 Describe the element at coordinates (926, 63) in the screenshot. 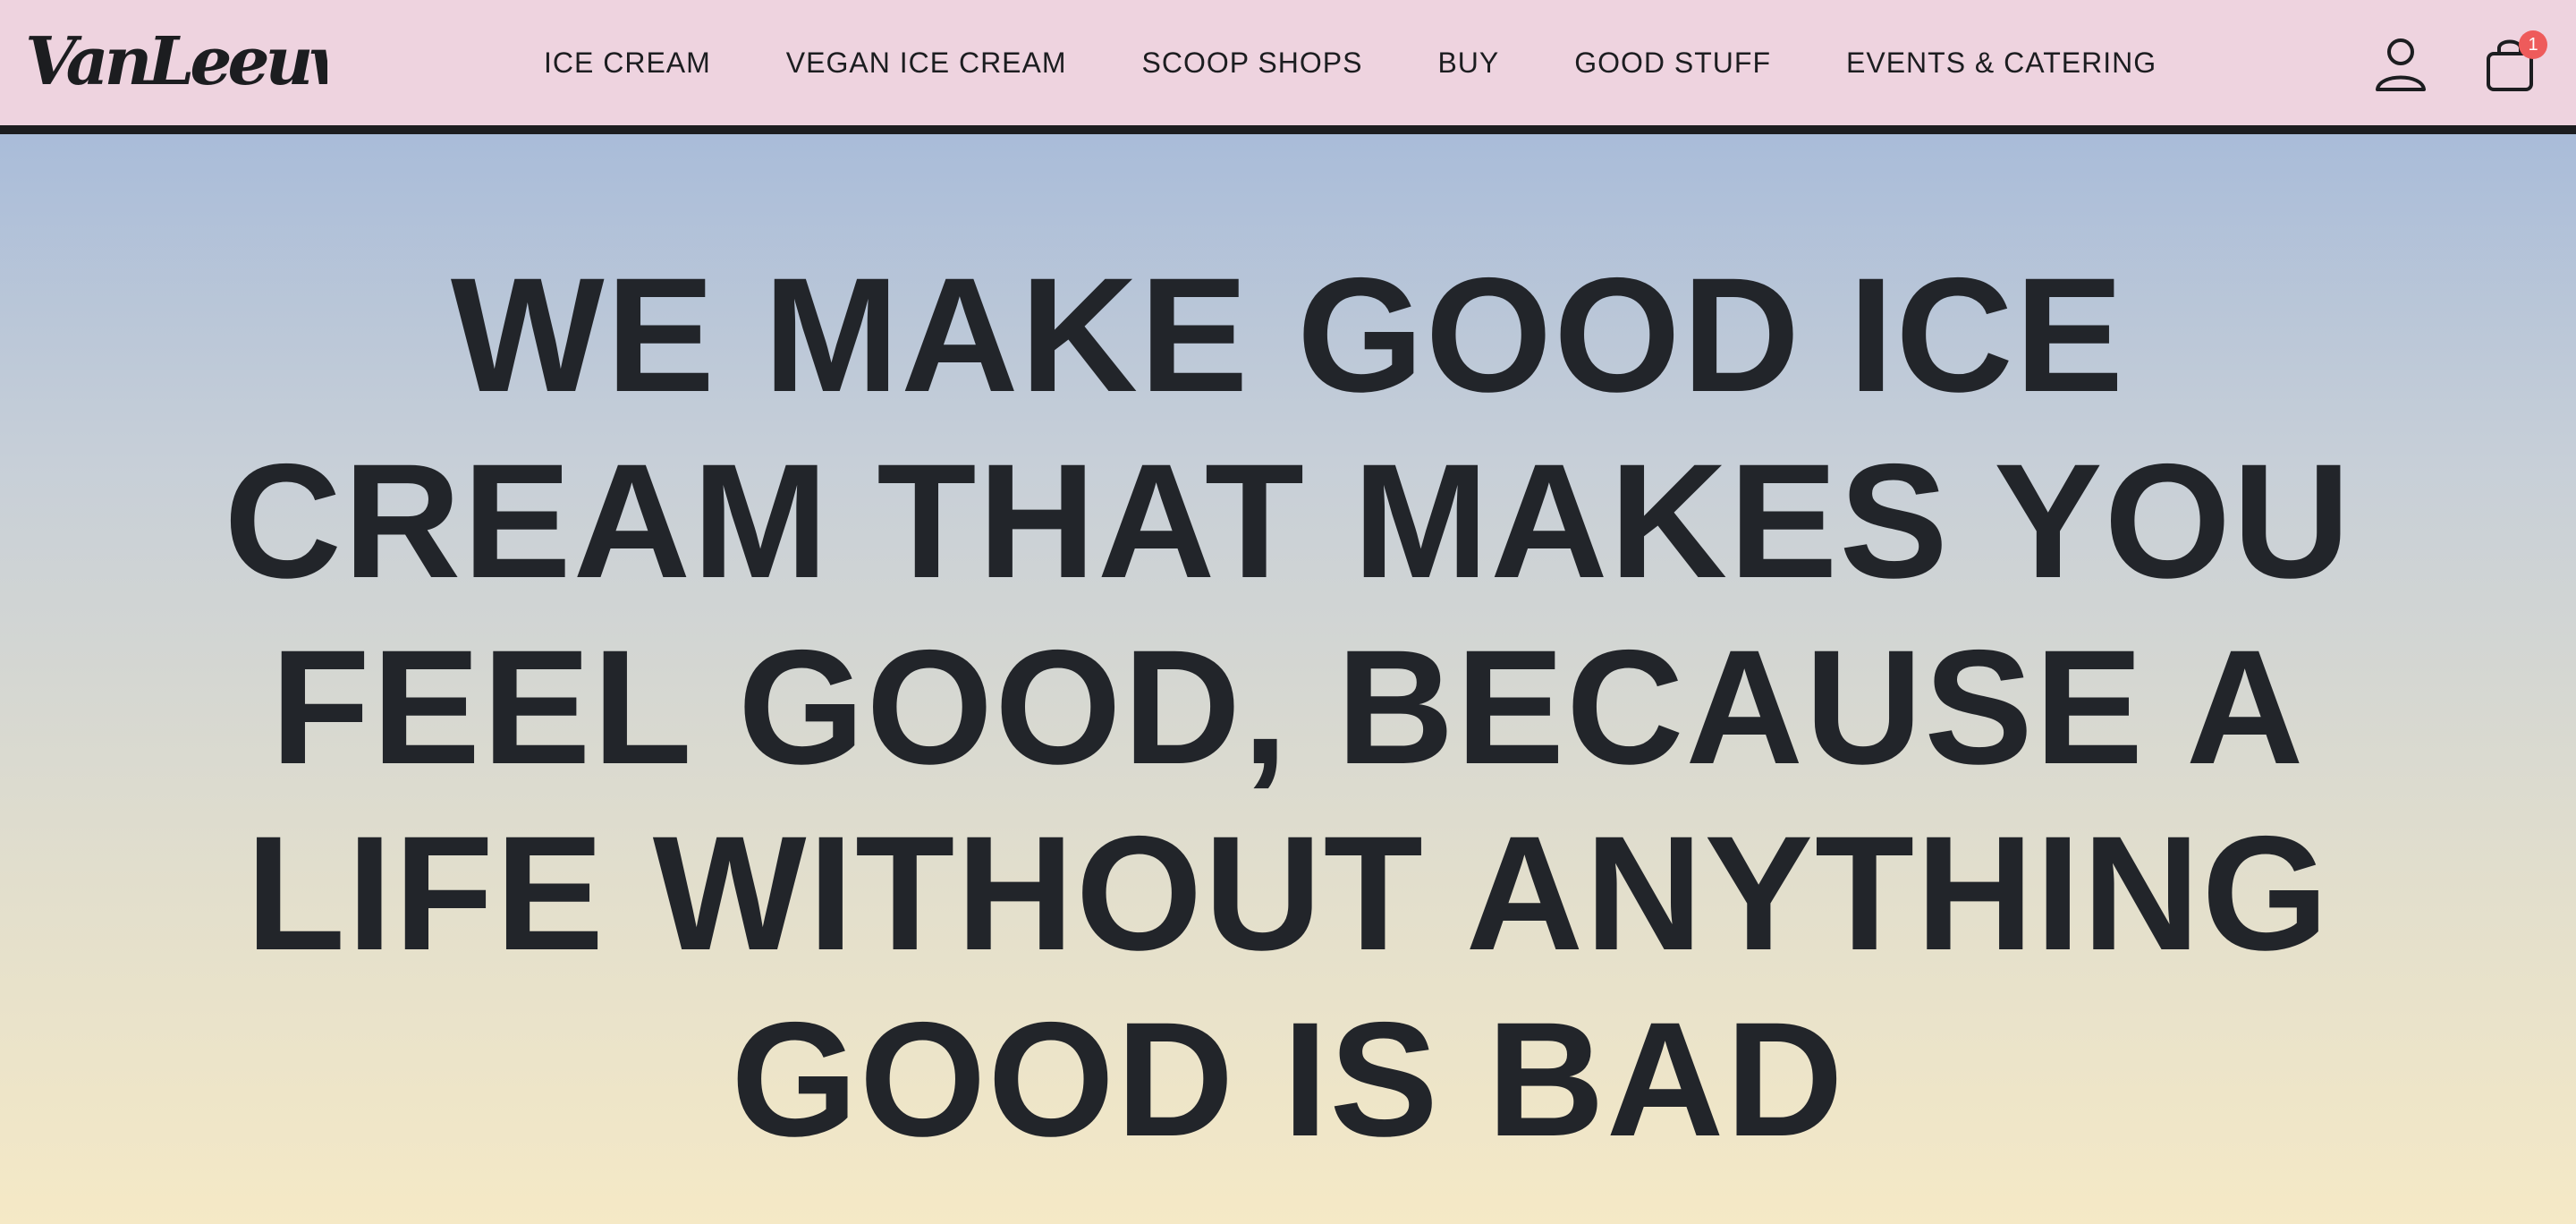

I see `nav-item-vegan-ice-cream: VEGAN ICE CREAM` at that location.